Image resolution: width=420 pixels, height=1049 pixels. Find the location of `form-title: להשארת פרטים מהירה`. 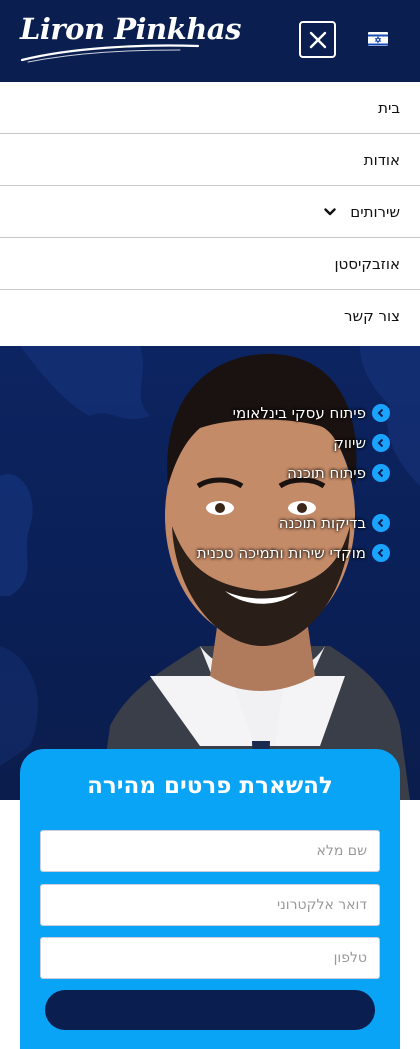

form-title: להשארת פרטים מהירה is located at coordinates (210, 786).